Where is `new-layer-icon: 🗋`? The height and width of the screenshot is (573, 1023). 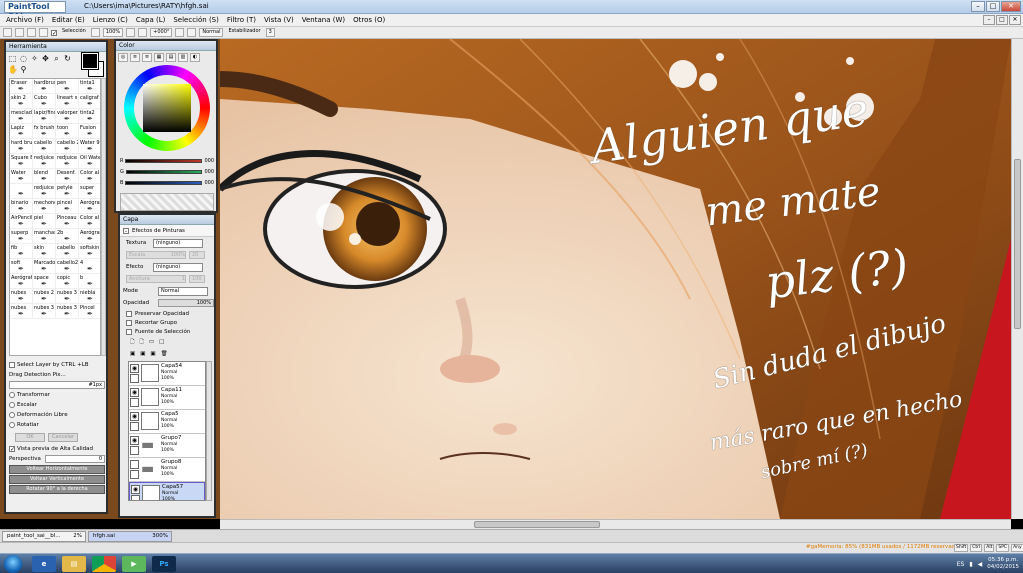 new-layer-icon: 🗋 is located at coordinates (132, 342).